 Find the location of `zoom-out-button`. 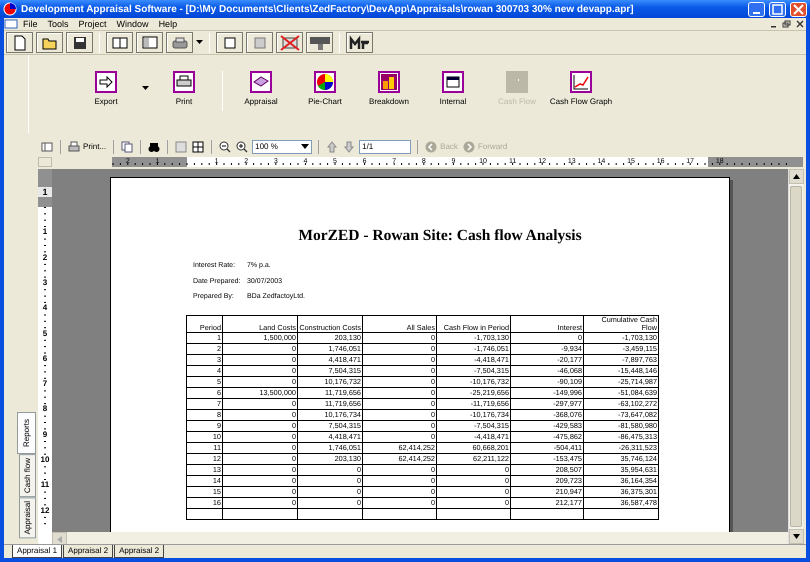

zoom-out-button is located at coordinates (225, 147).